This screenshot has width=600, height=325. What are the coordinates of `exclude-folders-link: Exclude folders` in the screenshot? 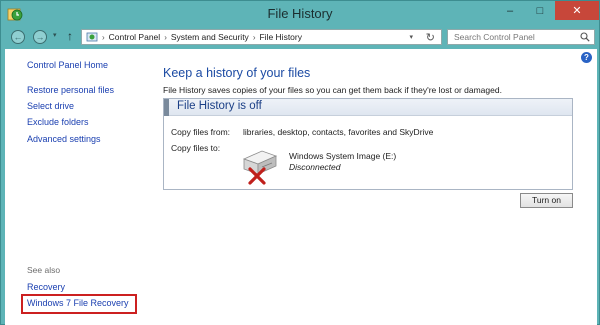 It's located at (58, 122).